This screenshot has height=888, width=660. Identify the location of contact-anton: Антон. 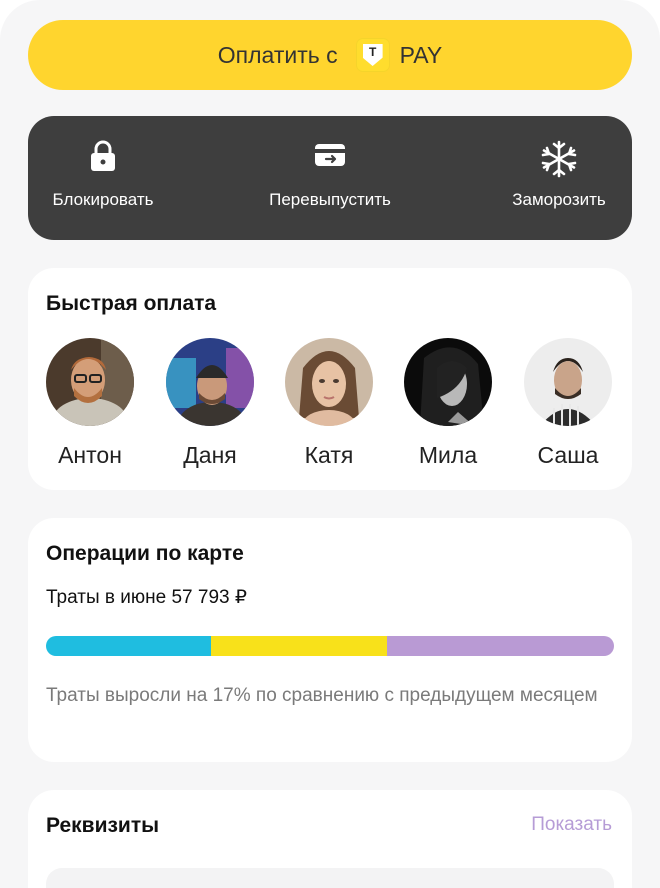
(90, 403).